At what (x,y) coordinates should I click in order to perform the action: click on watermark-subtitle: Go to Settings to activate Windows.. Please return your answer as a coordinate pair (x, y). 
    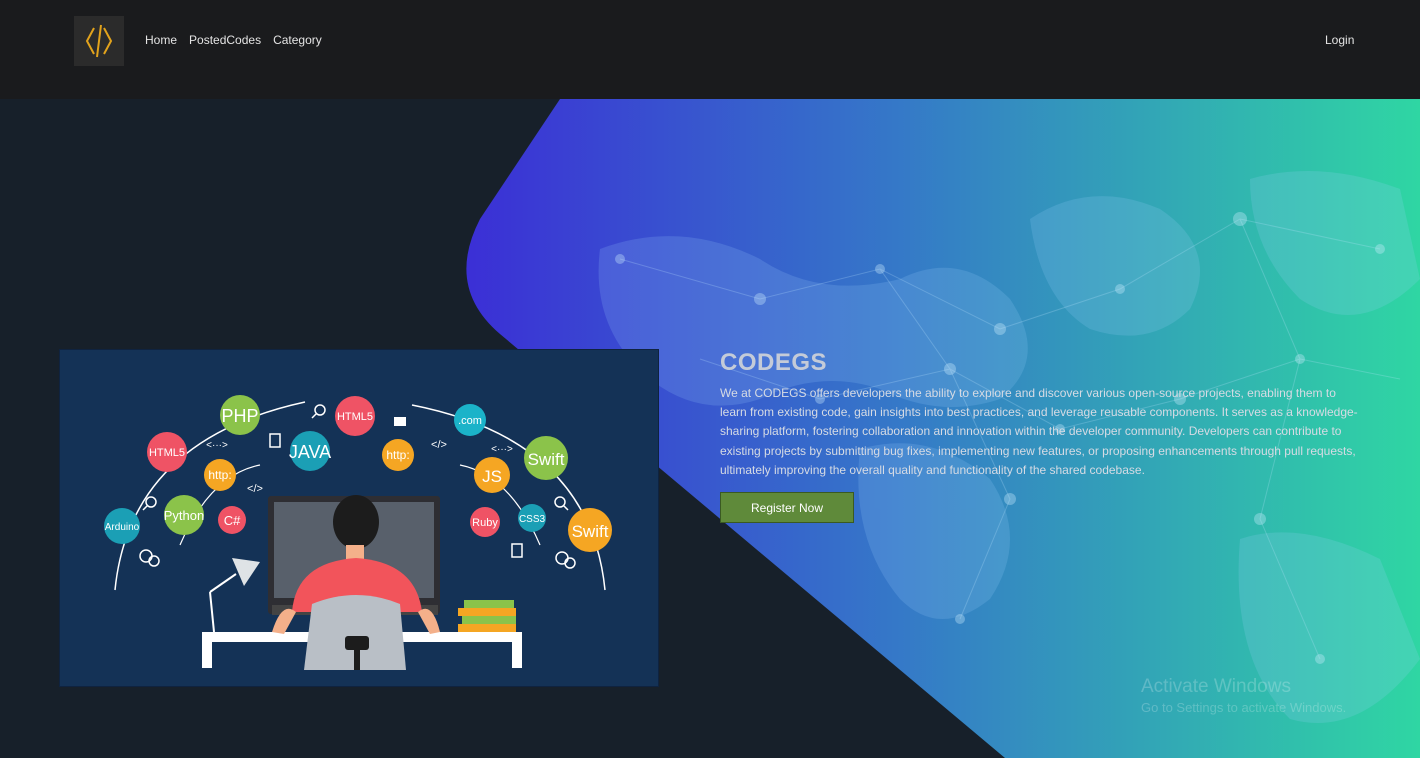
    Looking at the image, I should click on (1244, 707).